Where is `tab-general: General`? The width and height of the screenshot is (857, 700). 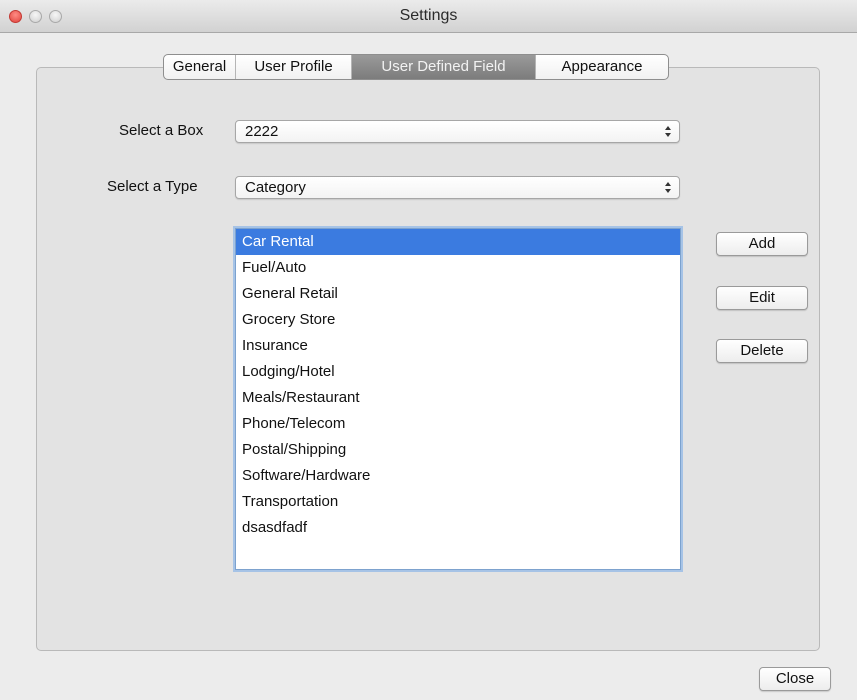
tab-general: General is located at coordinates (200, 67).